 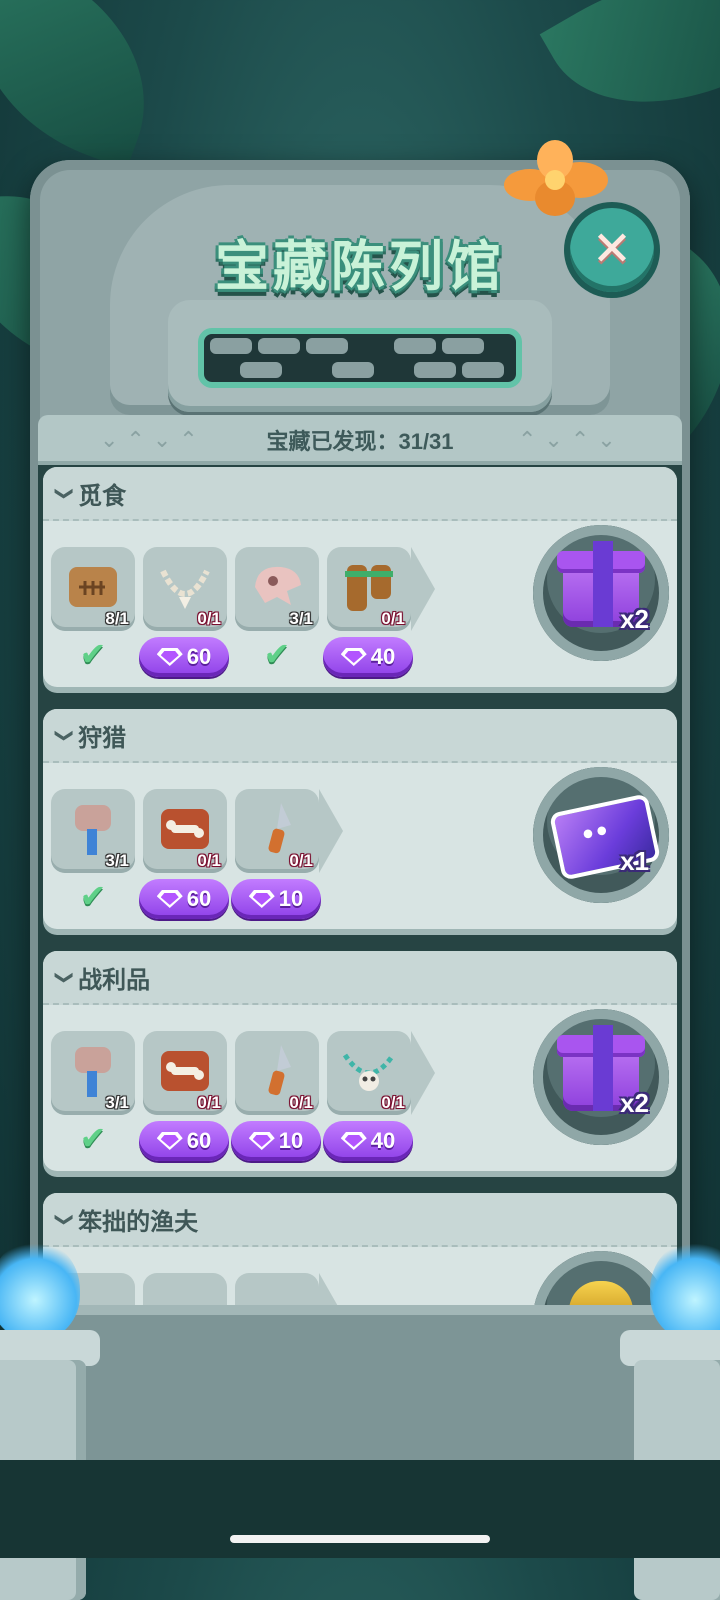 What do you see at coordinates (601, 1293) in the screenshot?
I see `gold-coins-icon` at bounding box center [601, 1293].